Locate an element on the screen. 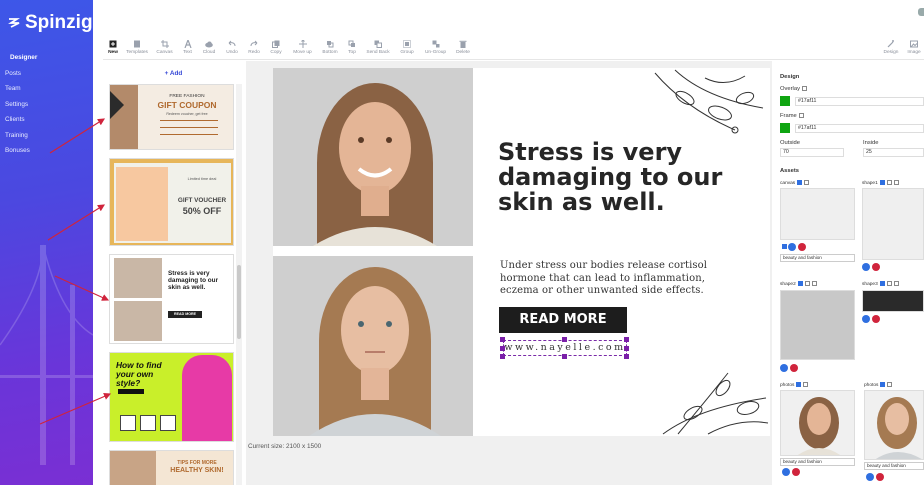 The image size is (924, 485). thumb-text: Limited time deal is located at coordinates (202, 179).